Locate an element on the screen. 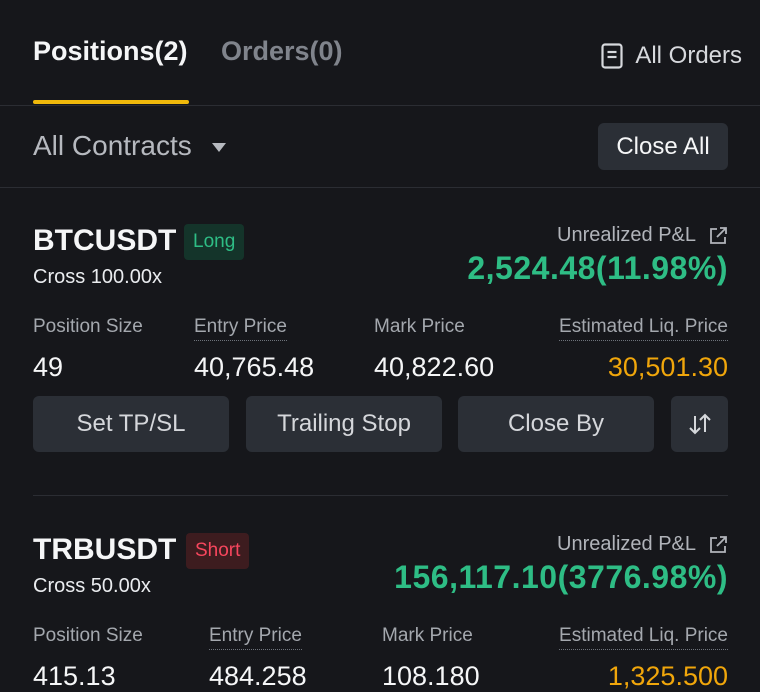 This screenshot has width=760, height=692. liq-price-value: 30,501.30 is located at coordinates (667, 367).